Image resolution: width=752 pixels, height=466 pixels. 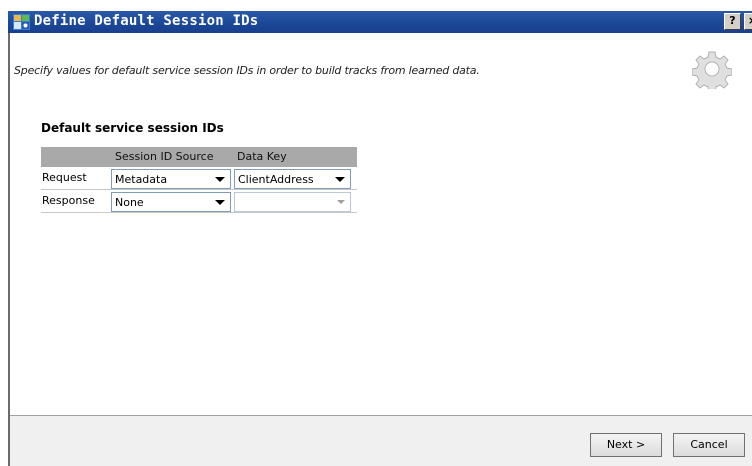 What do you see at coordinates (132, 128) in the screenshot?
I see `section-title: Default service session IDs` at bounding box center [132, 128].